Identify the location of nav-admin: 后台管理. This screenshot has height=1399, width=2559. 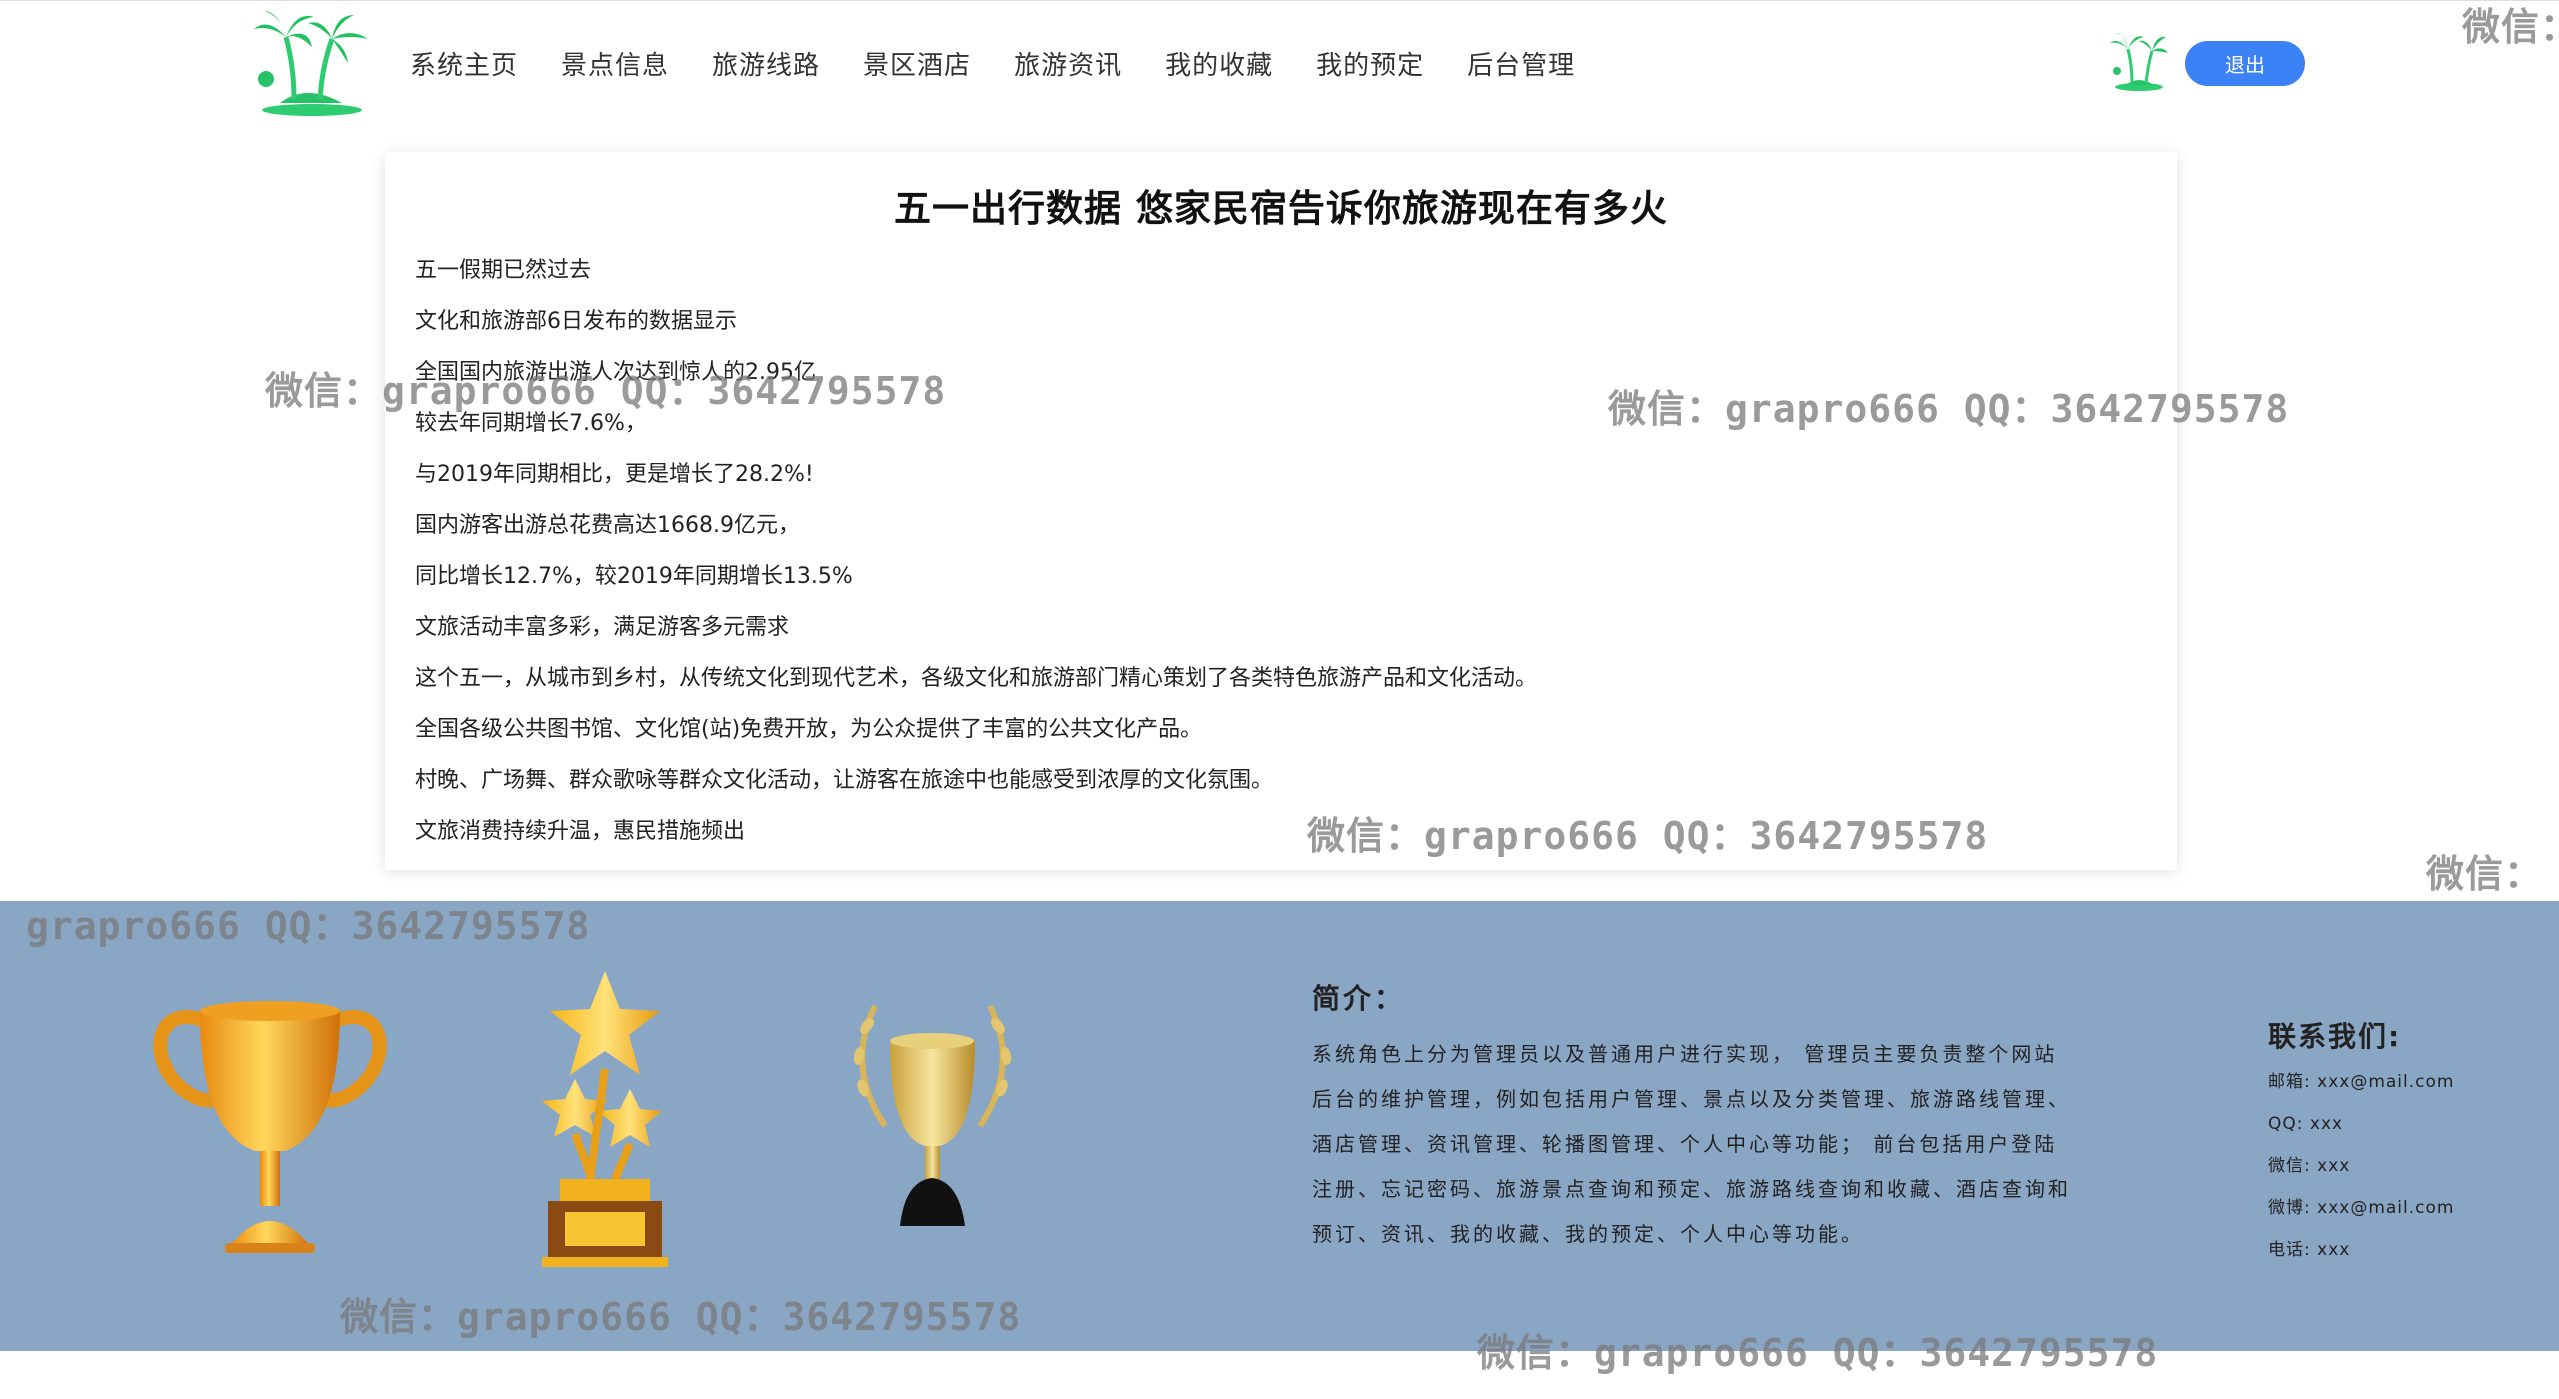
(1521, 63).